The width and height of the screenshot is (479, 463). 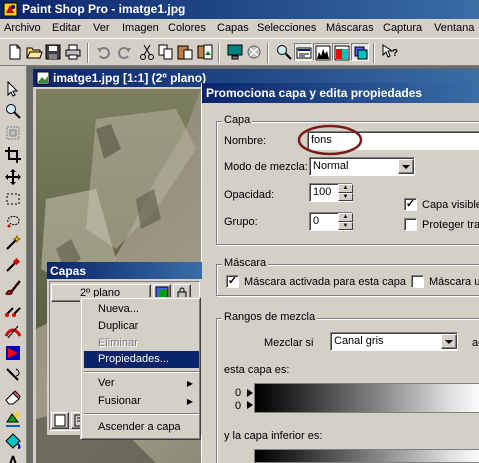 I want to click on menu-selecciones: Selecciones, so click(x=286, y=28).